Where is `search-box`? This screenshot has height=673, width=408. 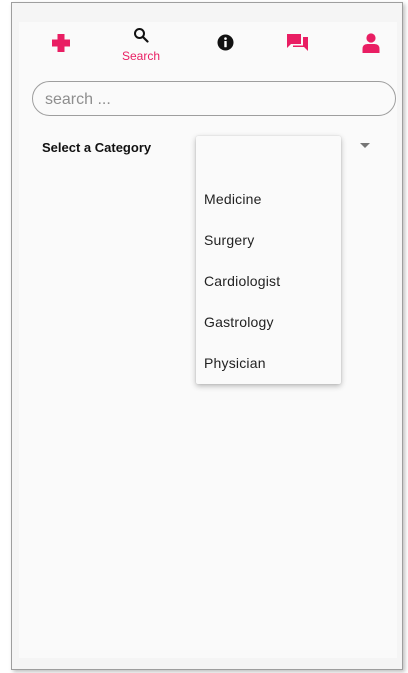
search-box is located at coordinates (214, 99).